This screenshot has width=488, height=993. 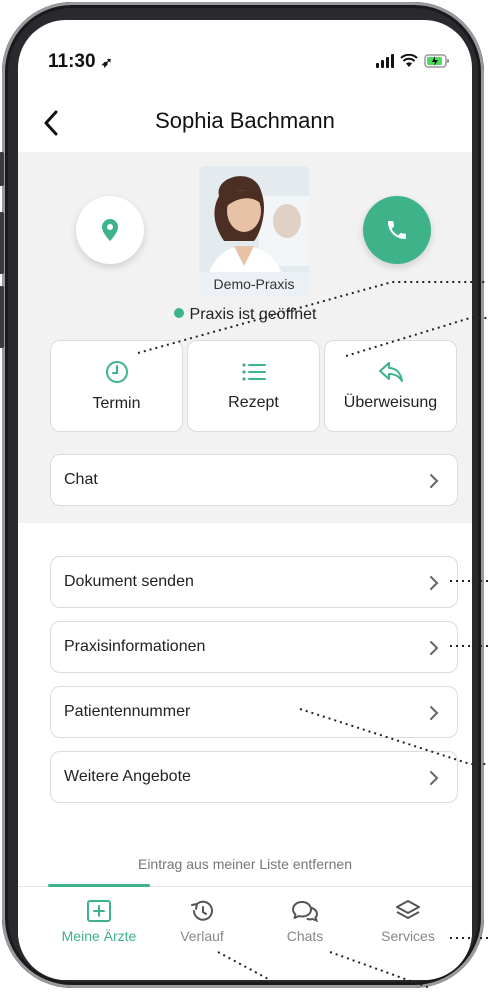 I want to click on tab-my-doctors: Meine Ärzte, so click(x=99, y=921).